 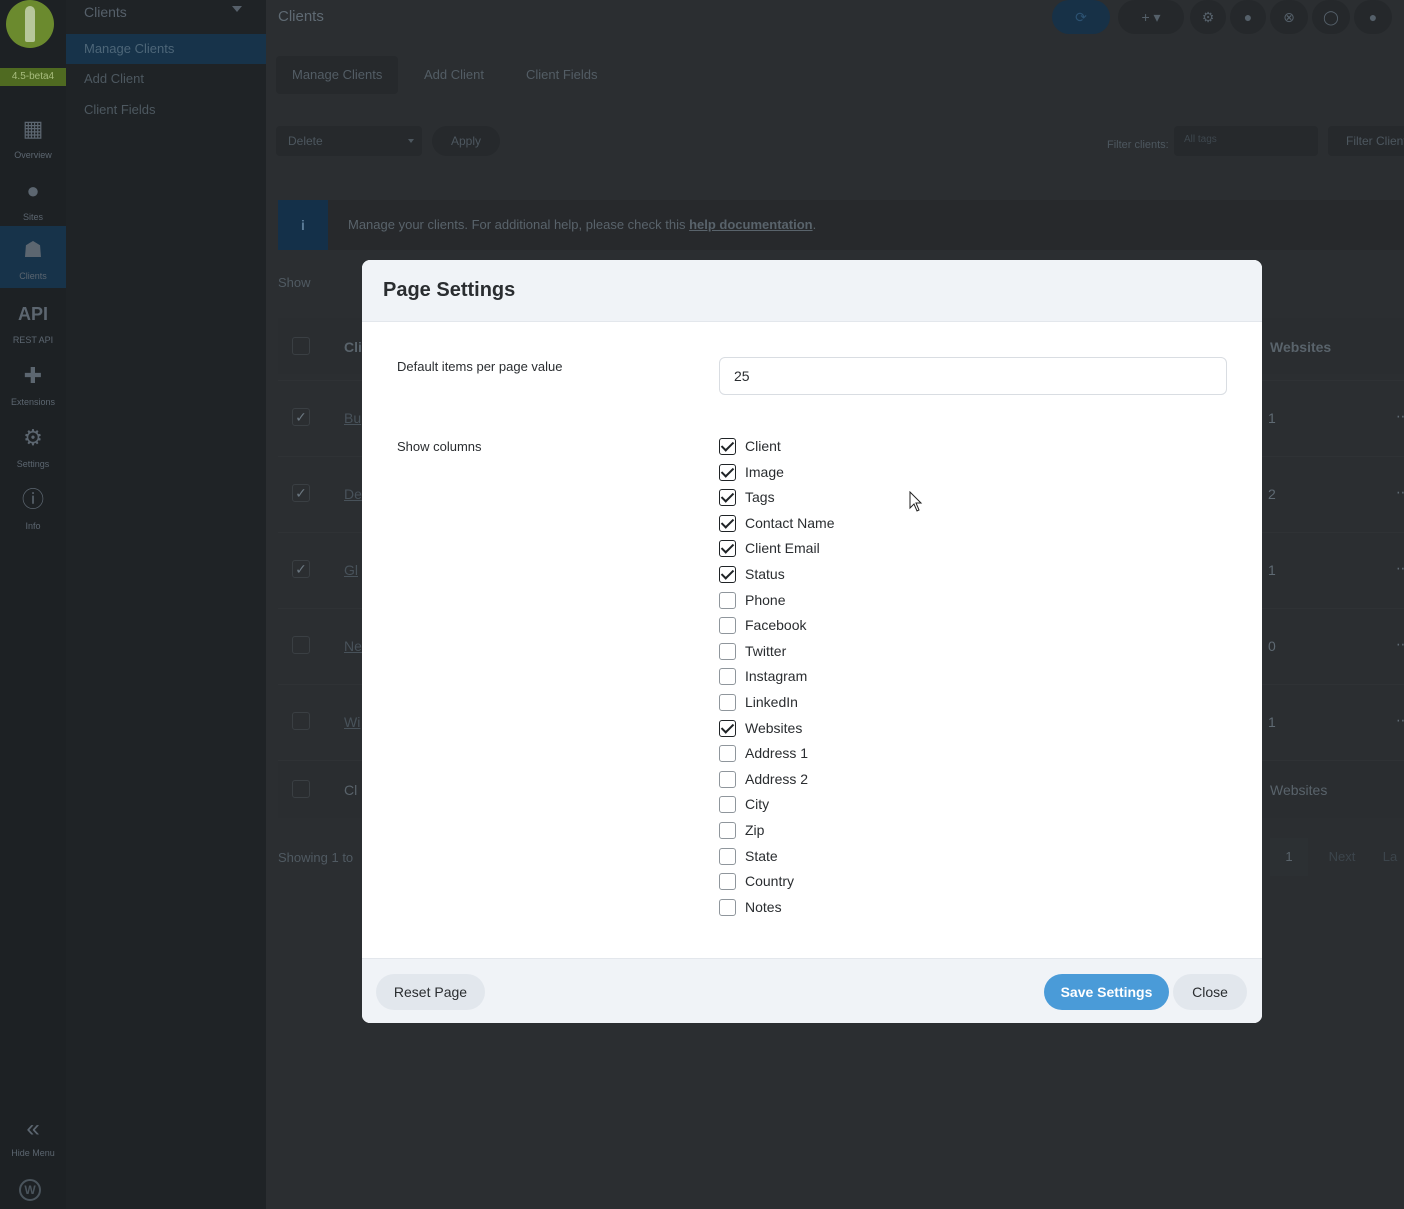 What do you see at coordinates (757, 804) in the screenshot?
I see `column-option-label: City` at bounding box center [757, 804].